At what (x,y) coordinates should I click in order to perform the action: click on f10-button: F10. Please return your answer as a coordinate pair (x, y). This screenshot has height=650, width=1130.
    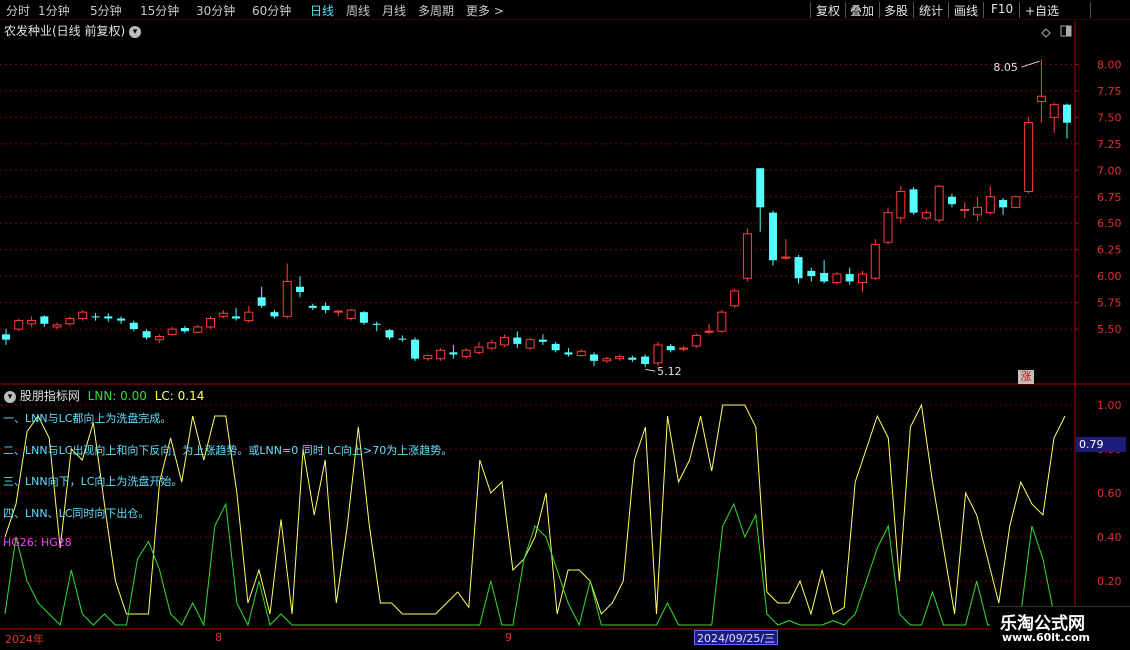
    Looking at the image, I should click on (1002, 9).